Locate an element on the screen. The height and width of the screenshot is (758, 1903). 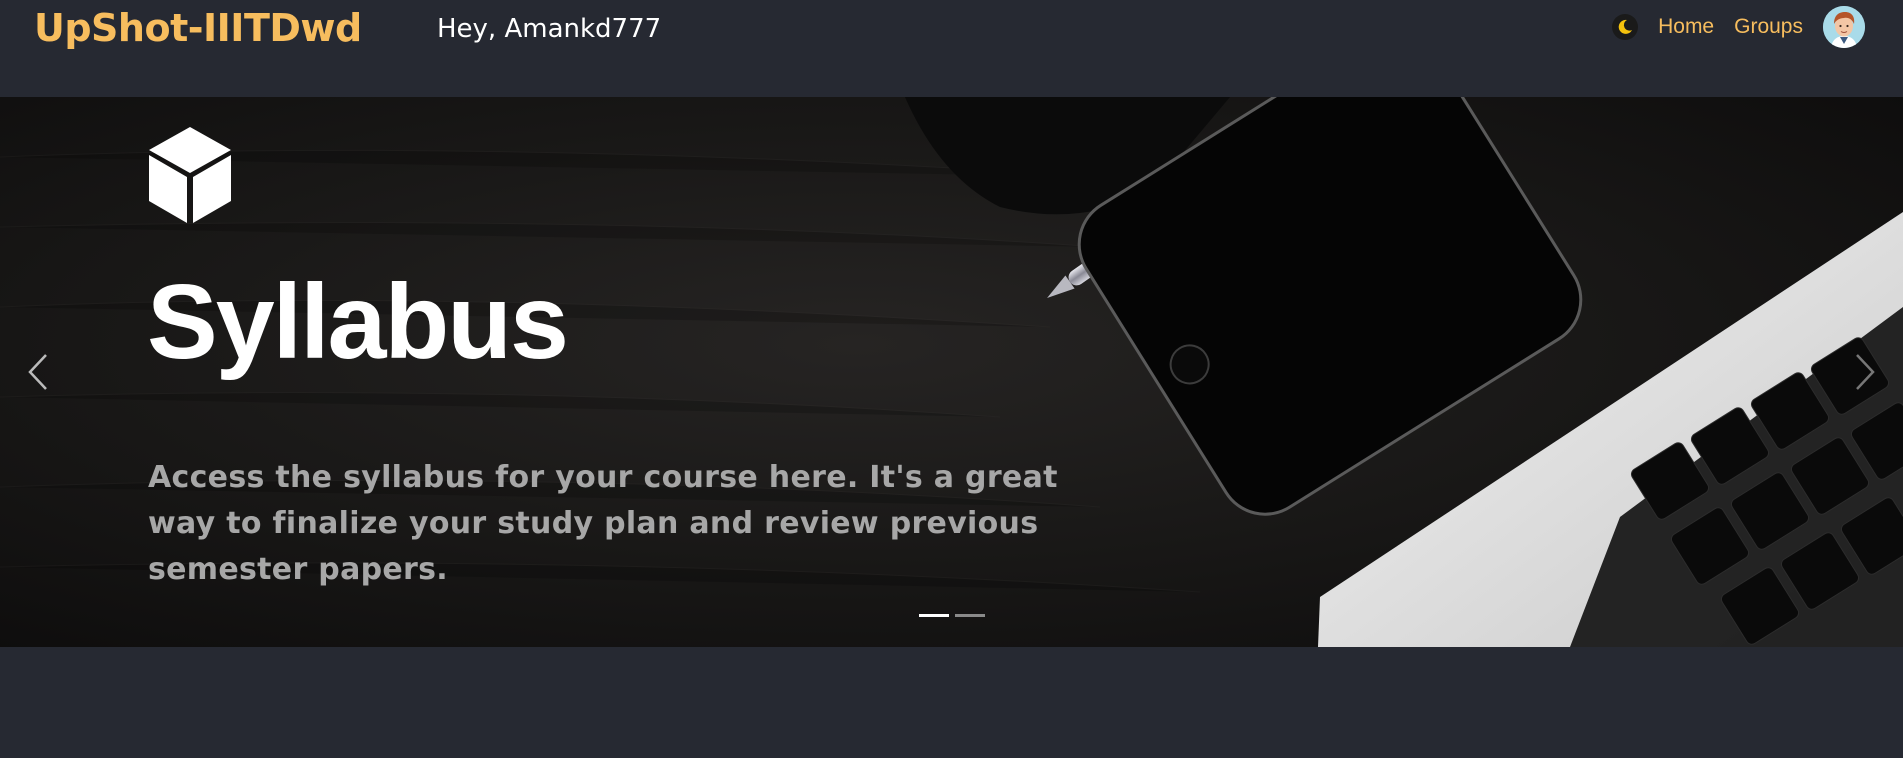
slide-title: Syllabus is located at coordinates (358, 322).